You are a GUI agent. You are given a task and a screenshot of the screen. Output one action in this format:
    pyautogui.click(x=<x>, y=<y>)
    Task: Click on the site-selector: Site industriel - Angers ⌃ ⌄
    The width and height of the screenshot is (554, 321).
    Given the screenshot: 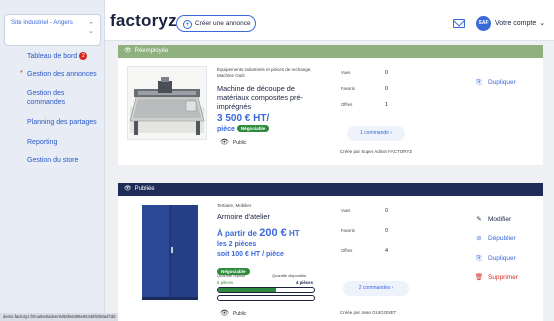 What is the action you would take?
    pyautogui.click(x=52, y=30)
    